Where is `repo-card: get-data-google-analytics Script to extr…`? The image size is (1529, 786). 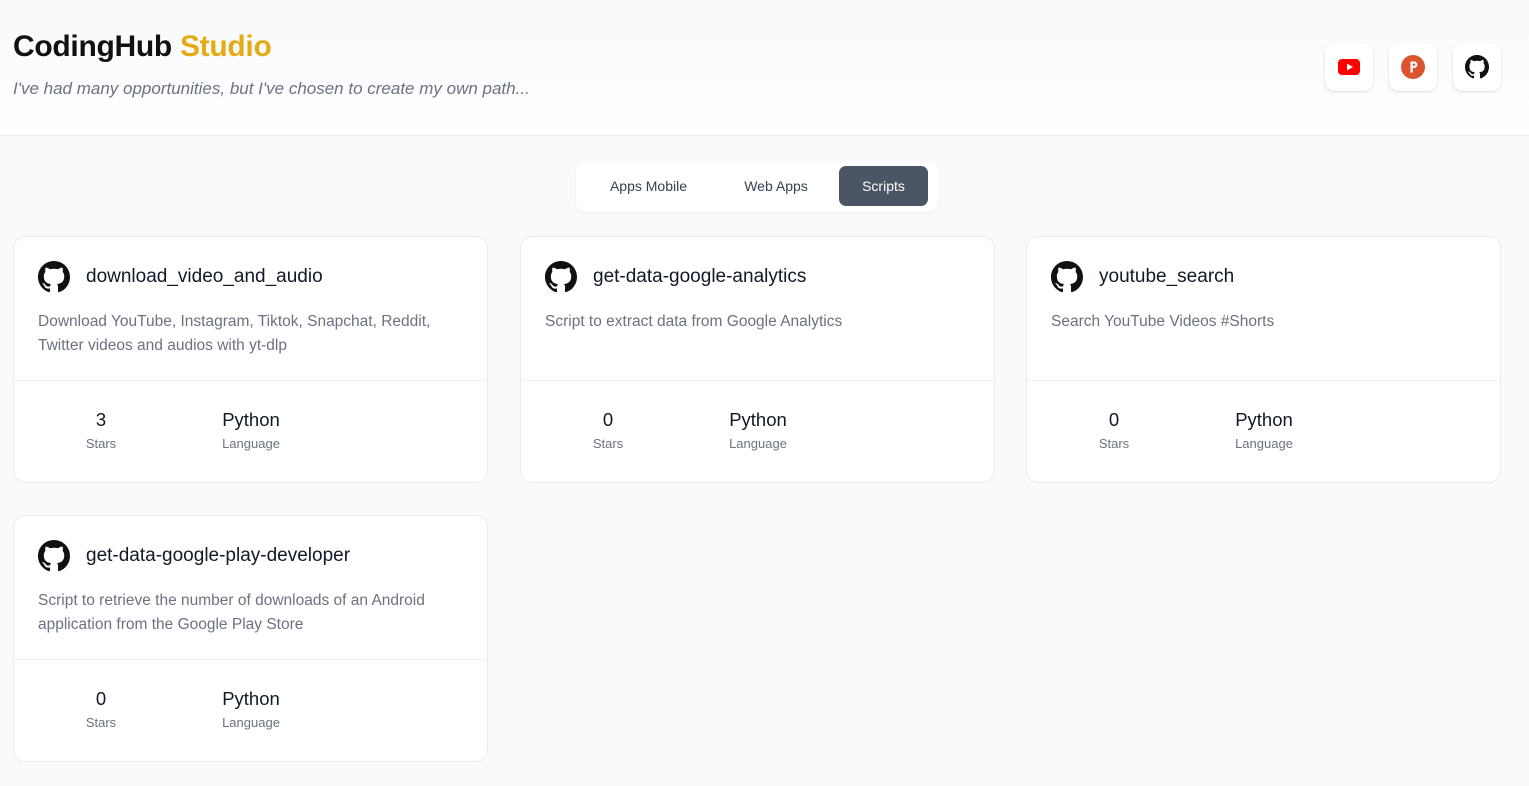
repo-card: get-data-google-analytics Script to extr… is located at coordinates (757, 359).